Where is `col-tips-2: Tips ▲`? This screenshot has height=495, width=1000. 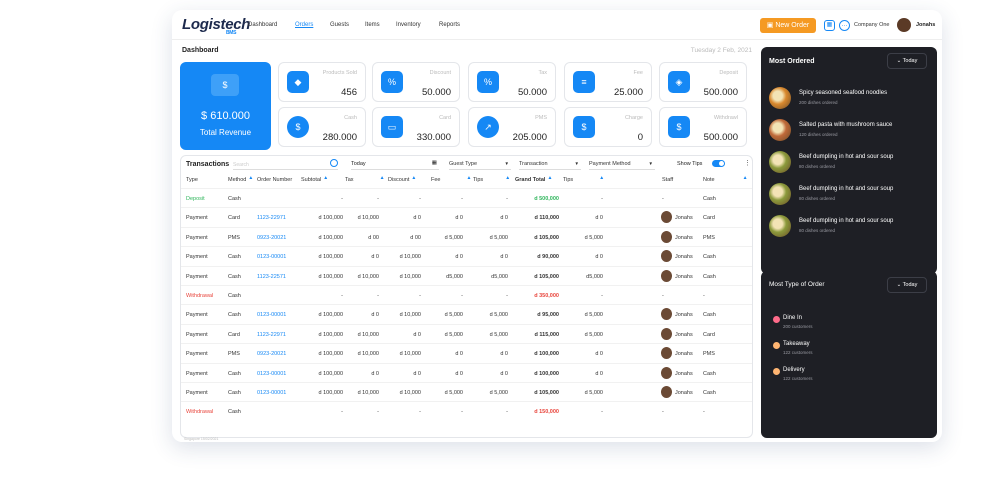 col-tips-2: Tips ▲ is located at coordinates (583, 179).